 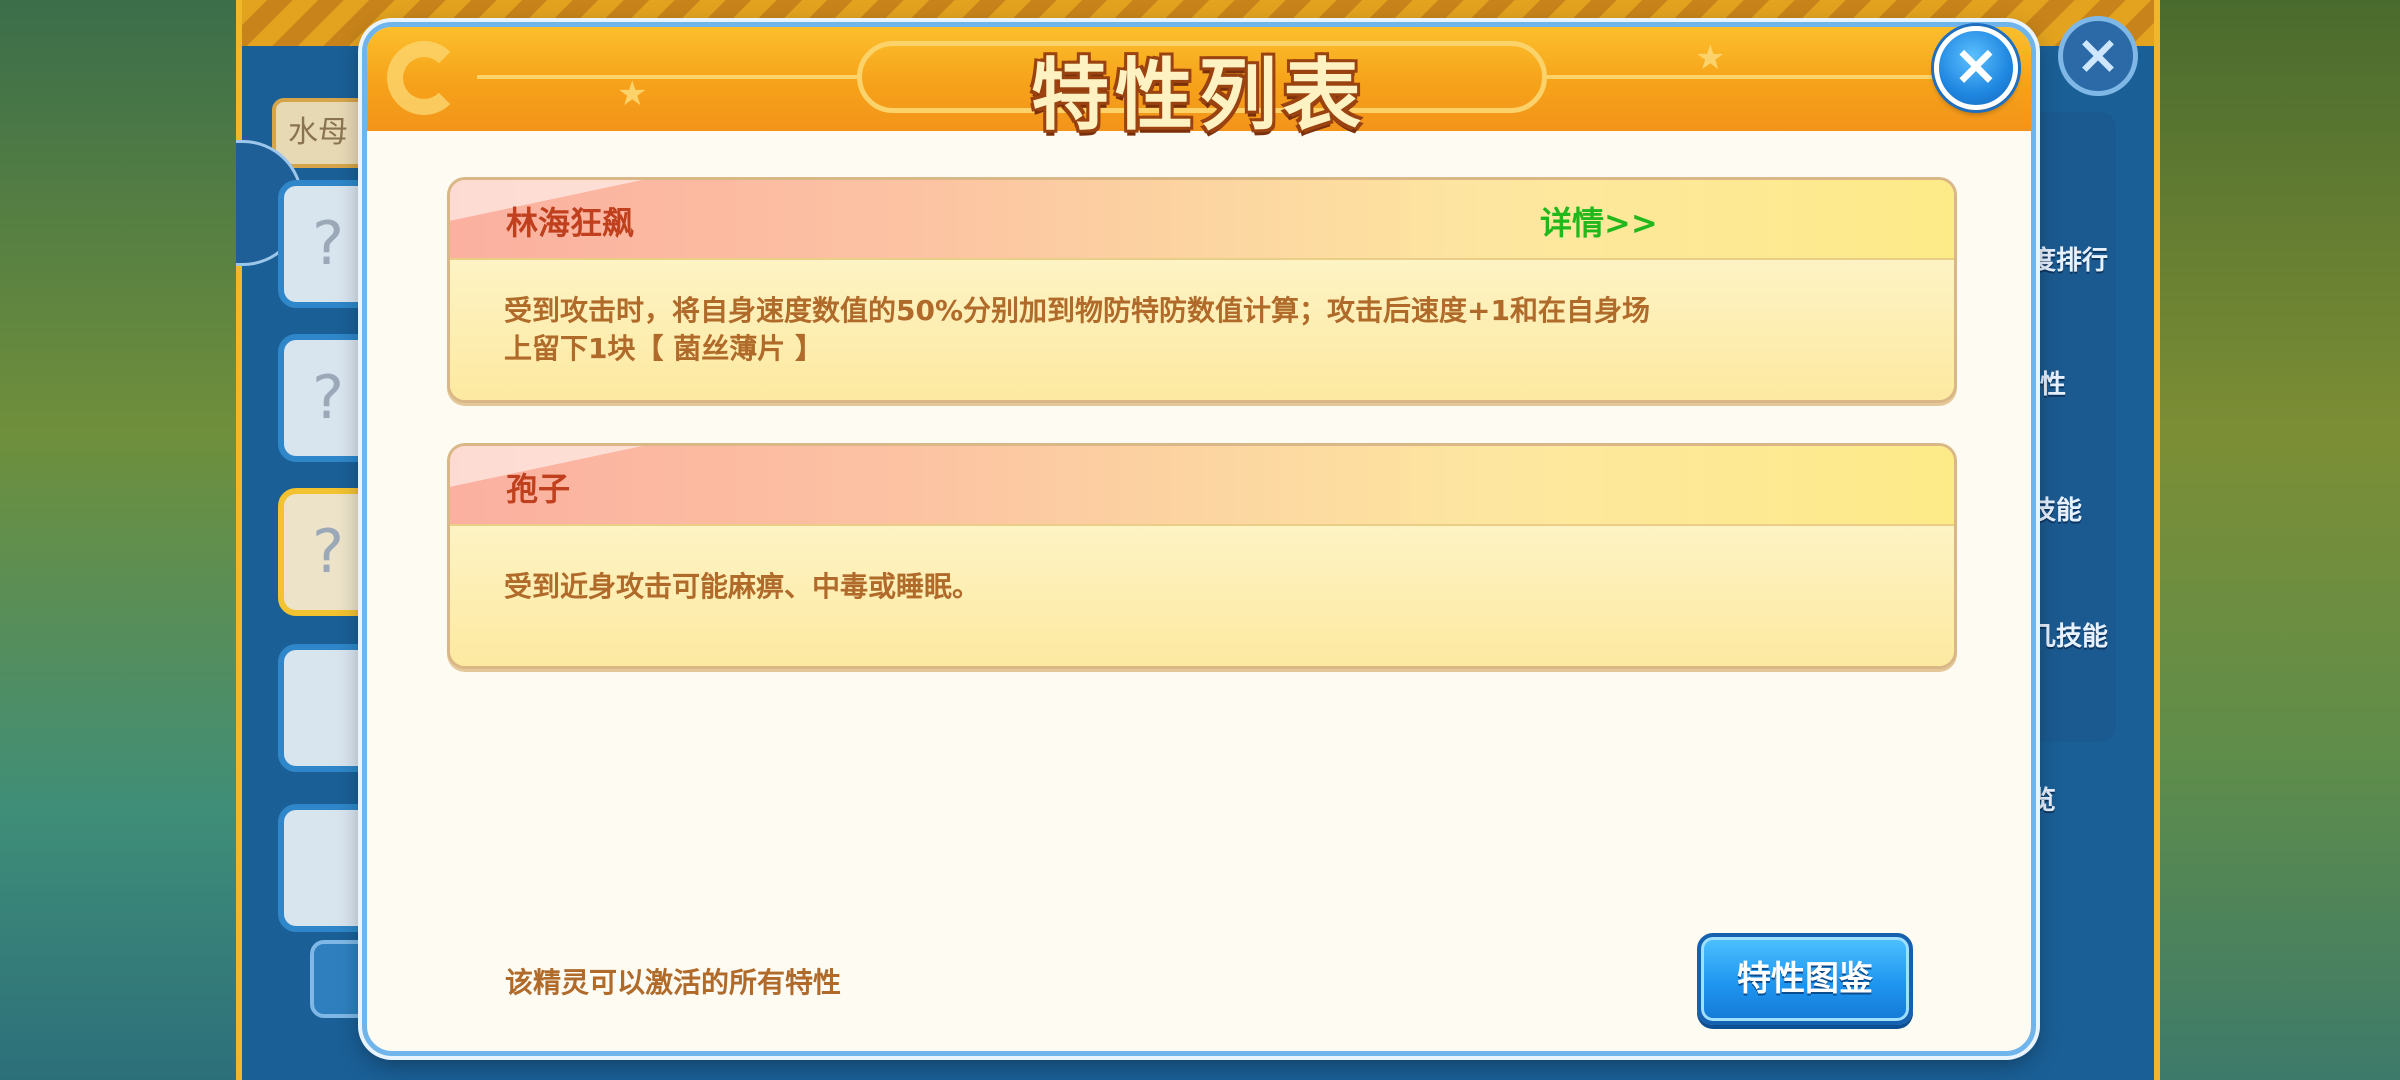 I want to click on trait-codex-button: 特性图鉴, so click(x=1805, y=979).